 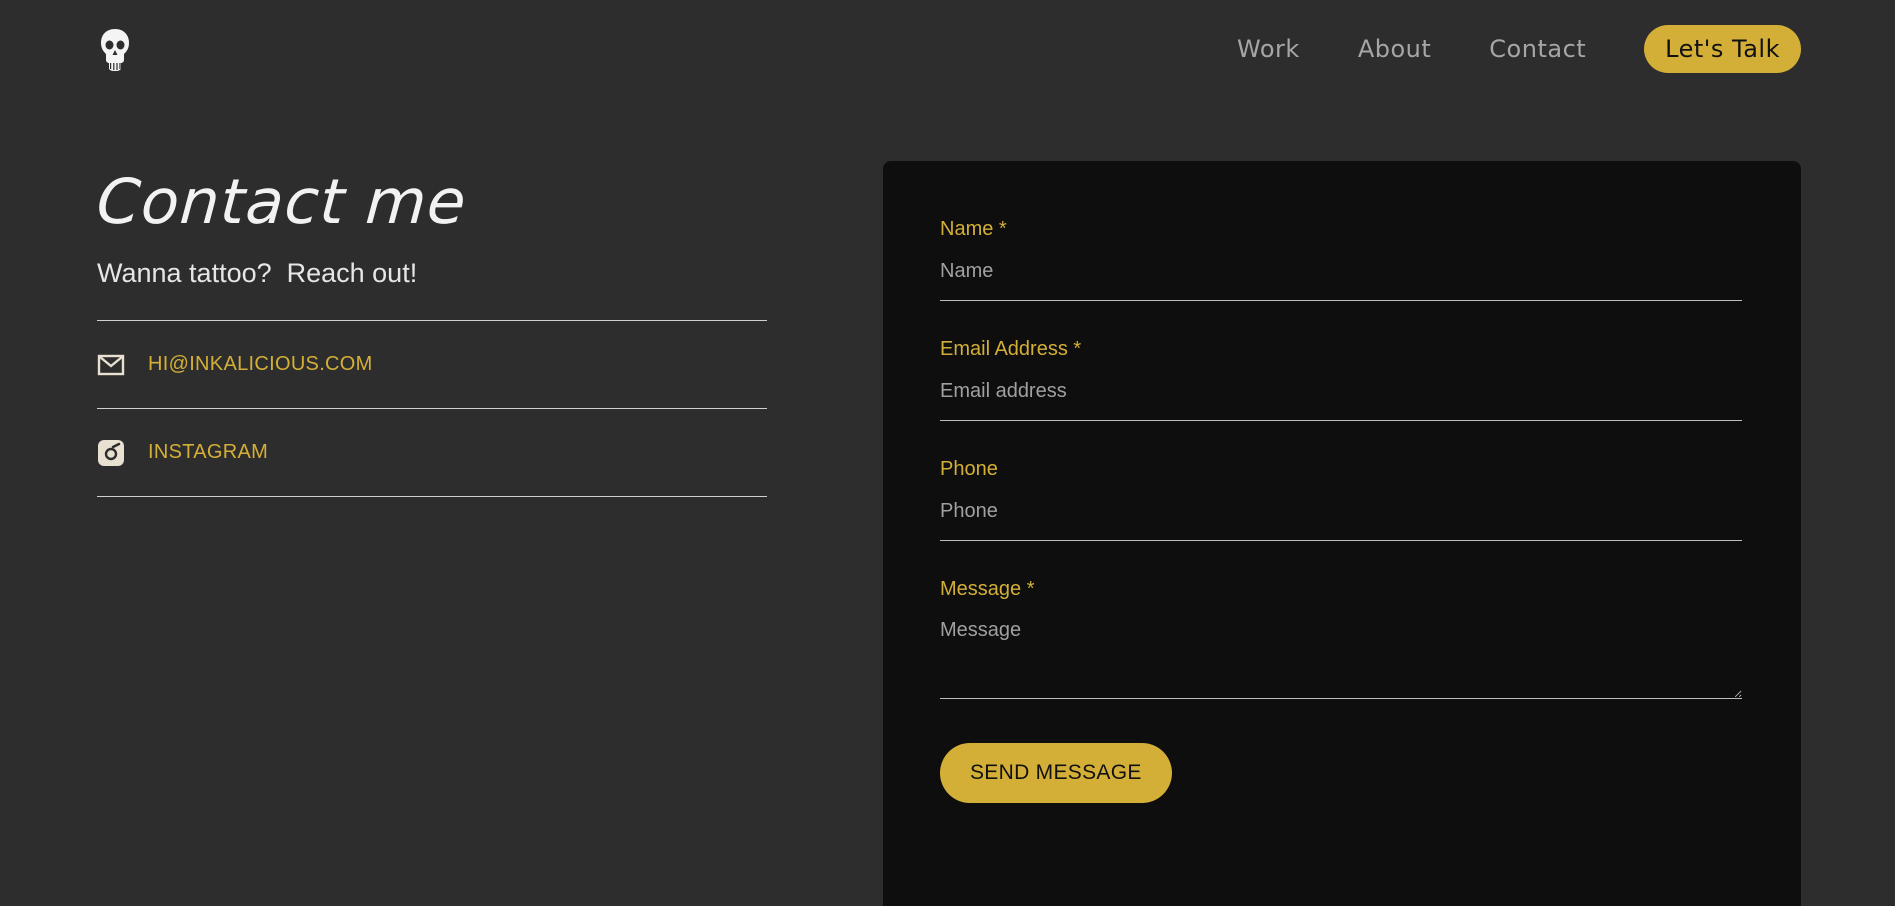 What do you see at coordinates (969, 469) in the screenshot?
I see `phone-label: Phone` at bounding box center [969, 469].